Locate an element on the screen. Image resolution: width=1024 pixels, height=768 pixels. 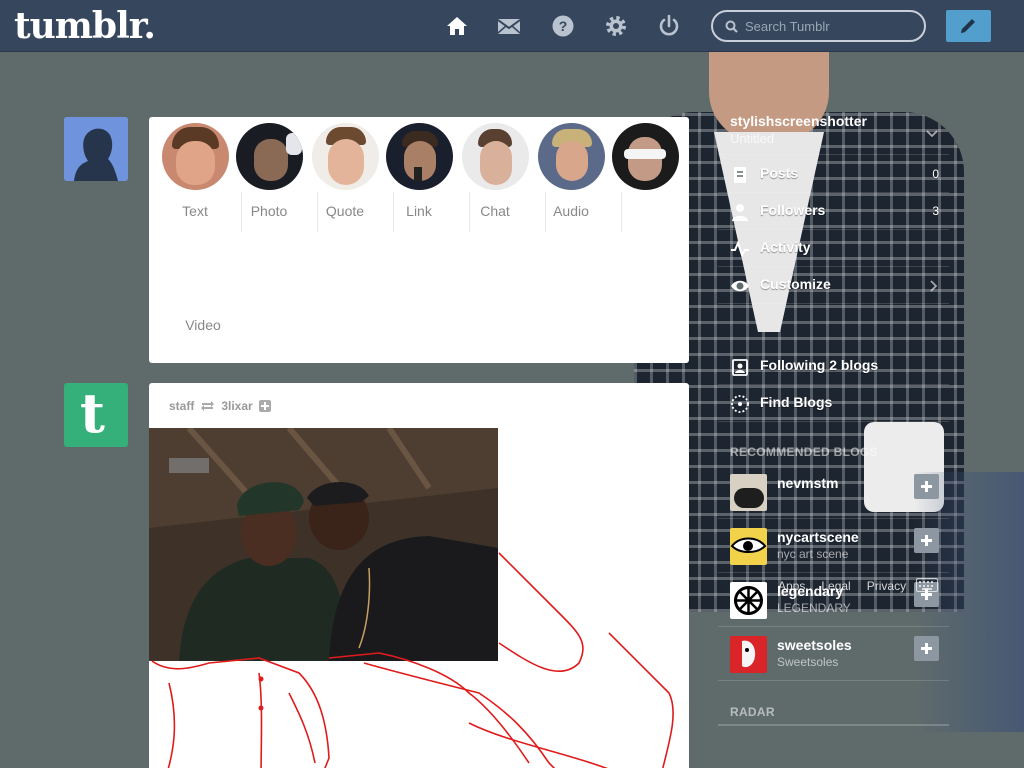
post-type-quote: Quote is located at coordinates (345, 171).